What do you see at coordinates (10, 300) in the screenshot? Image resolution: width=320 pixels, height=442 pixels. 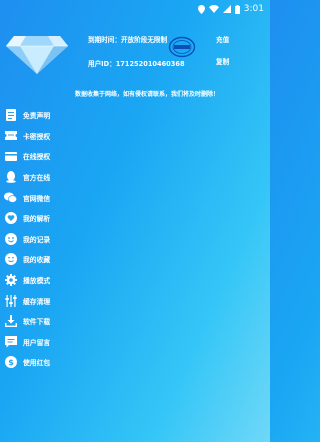 I see `sliders-icon` at bounding box center [10, 300].